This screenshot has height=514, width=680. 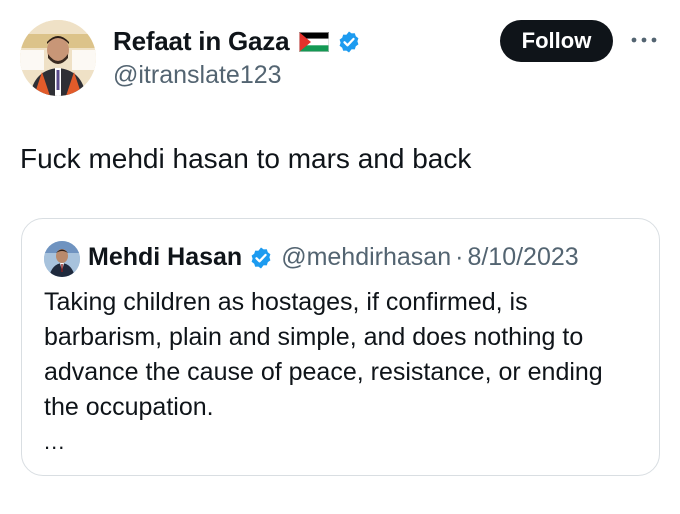 I want to click on author-name-row: Refaat in Gaza, so click(x=237, y=41).